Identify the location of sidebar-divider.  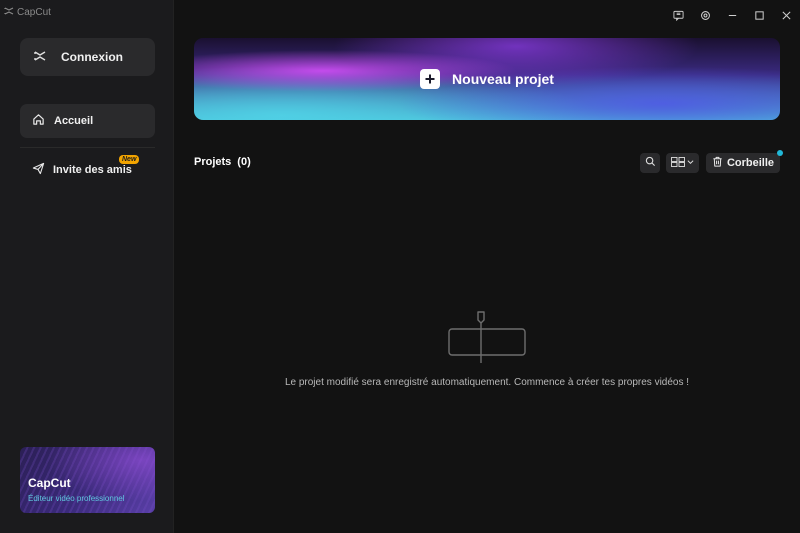
(87, 147).